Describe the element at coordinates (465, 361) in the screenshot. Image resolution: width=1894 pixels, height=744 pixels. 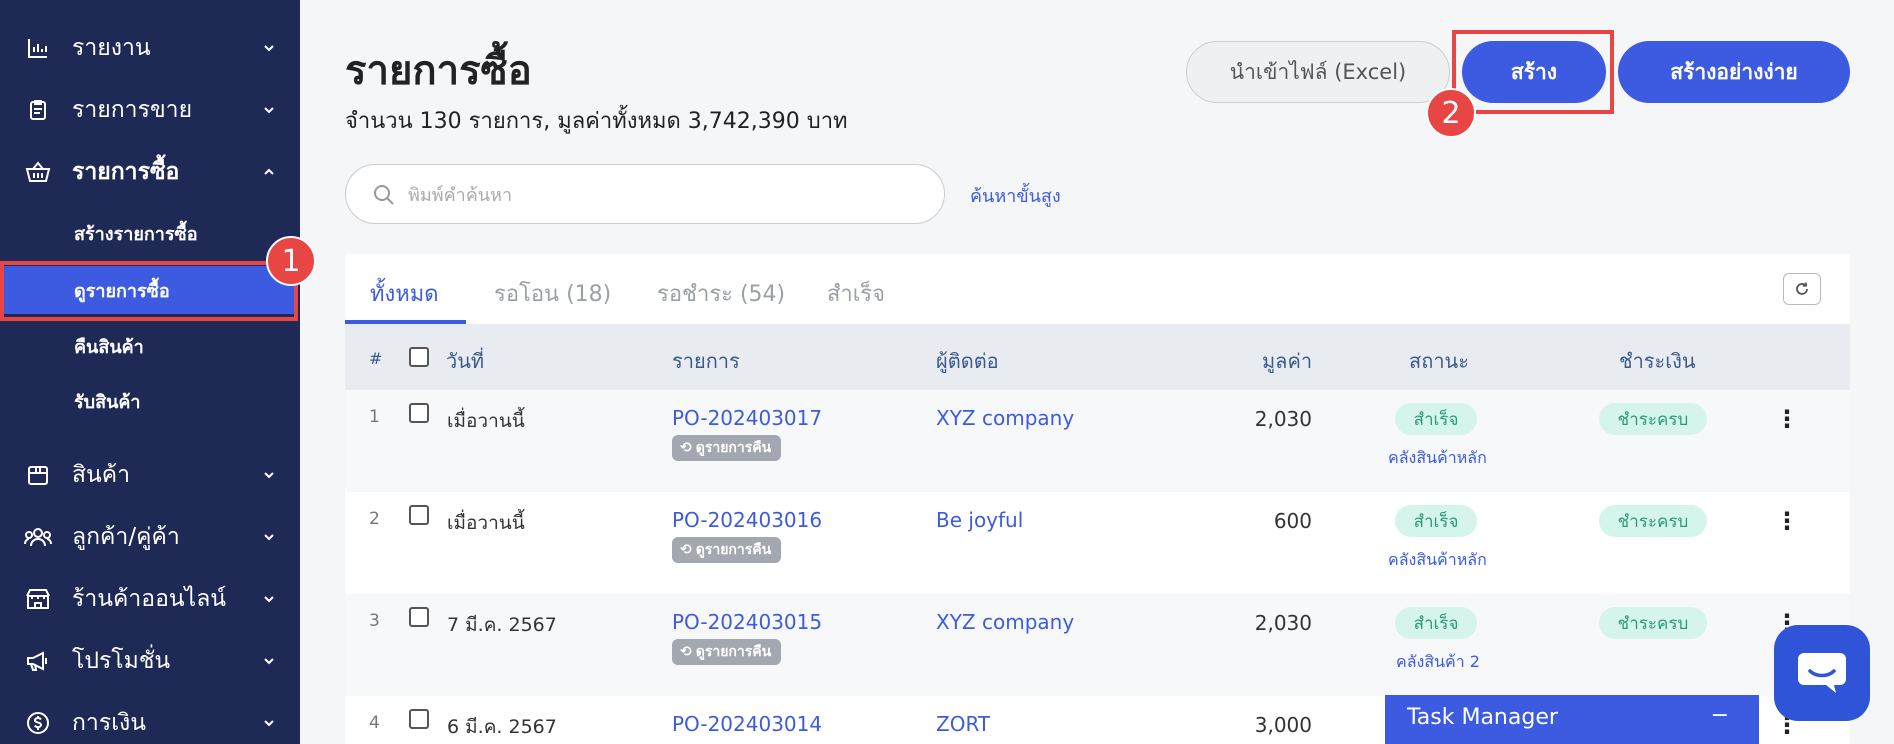
I see `col-header-date: วันที่` at that location.